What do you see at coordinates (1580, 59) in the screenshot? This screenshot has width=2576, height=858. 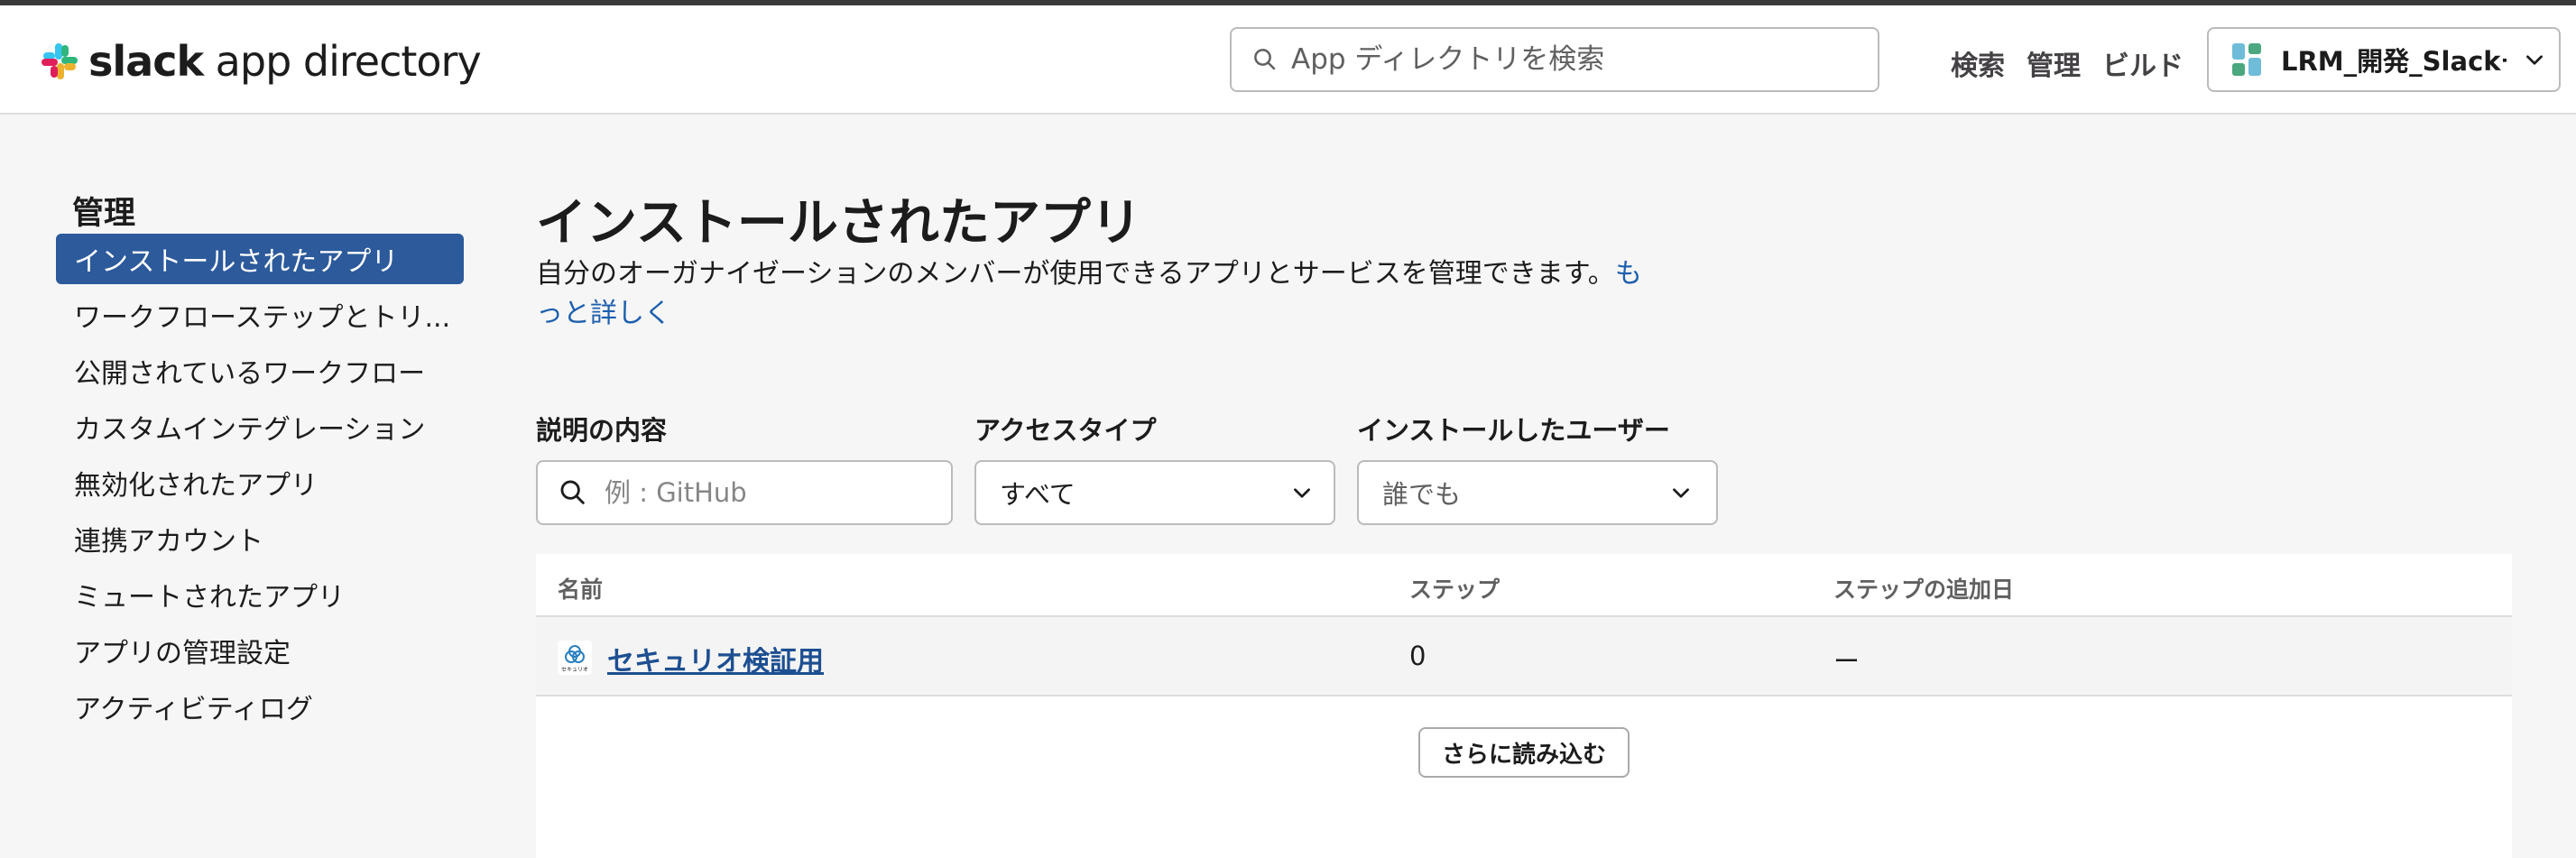 I see `app-search-input` at bounding box center [1580, 59].